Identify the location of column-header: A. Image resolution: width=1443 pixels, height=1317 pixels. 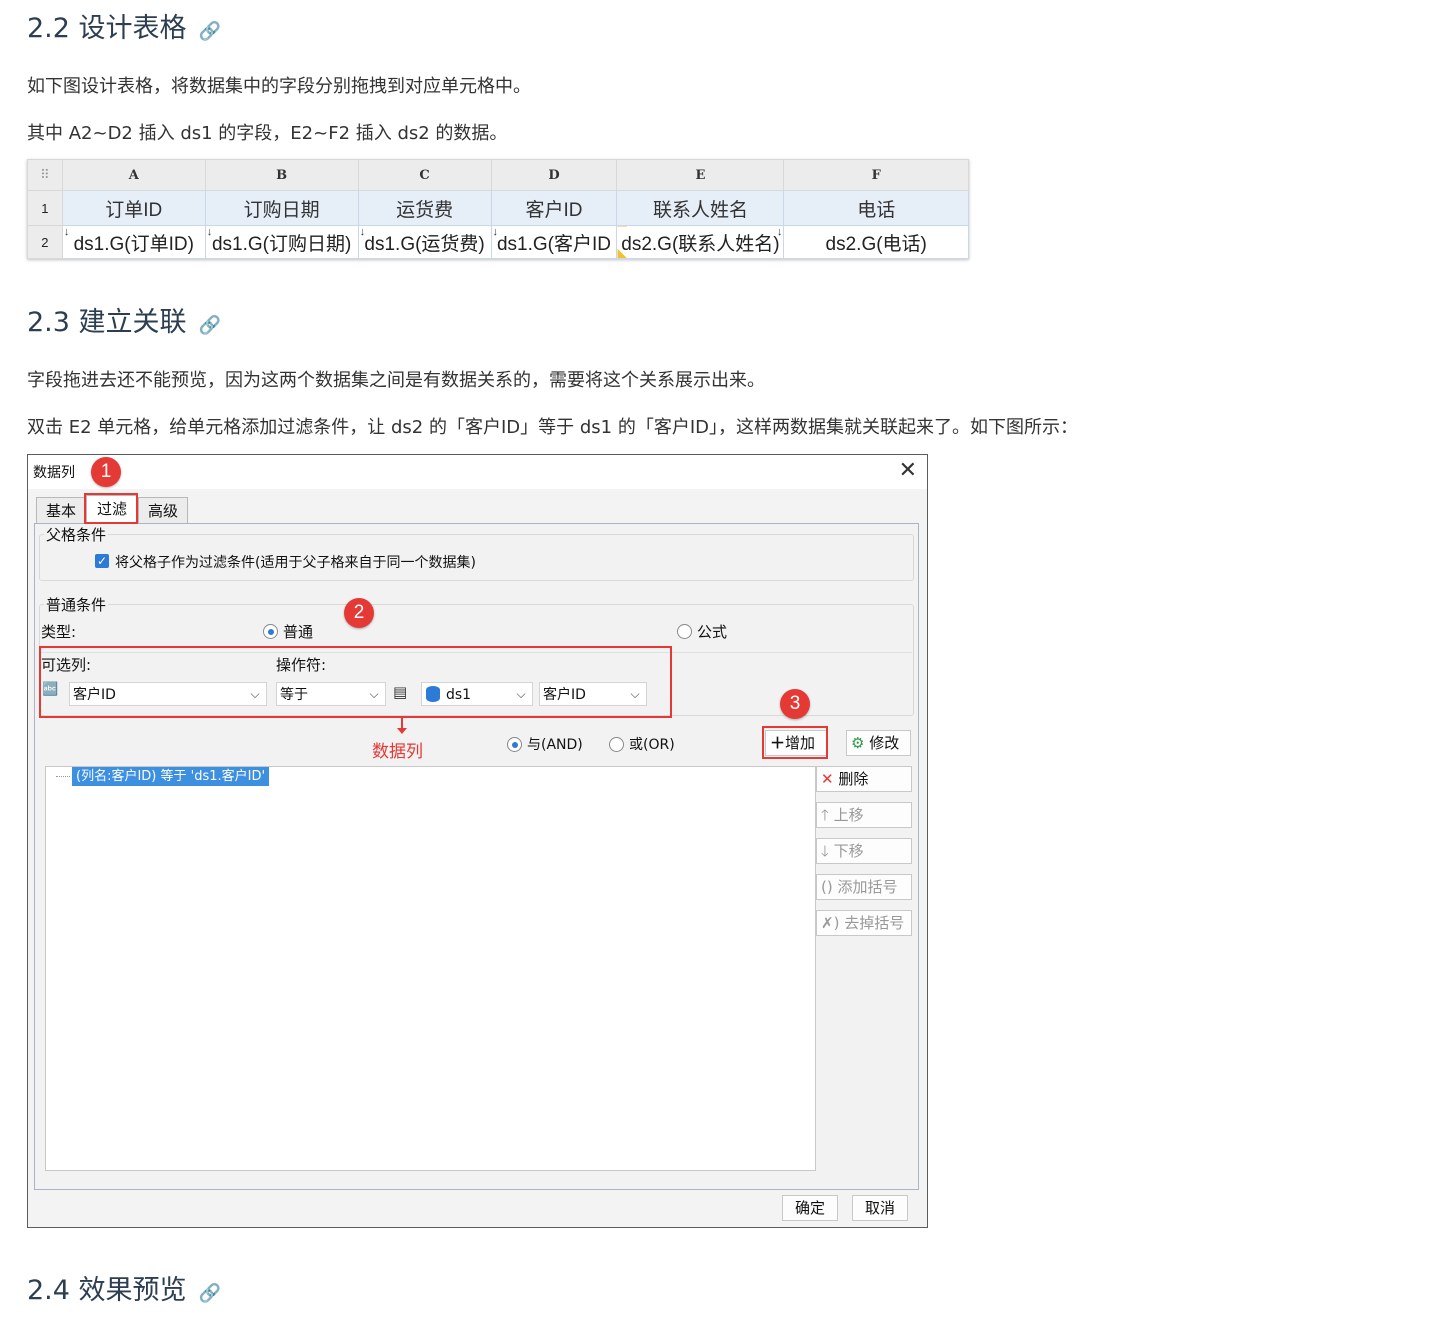
(133, 175).